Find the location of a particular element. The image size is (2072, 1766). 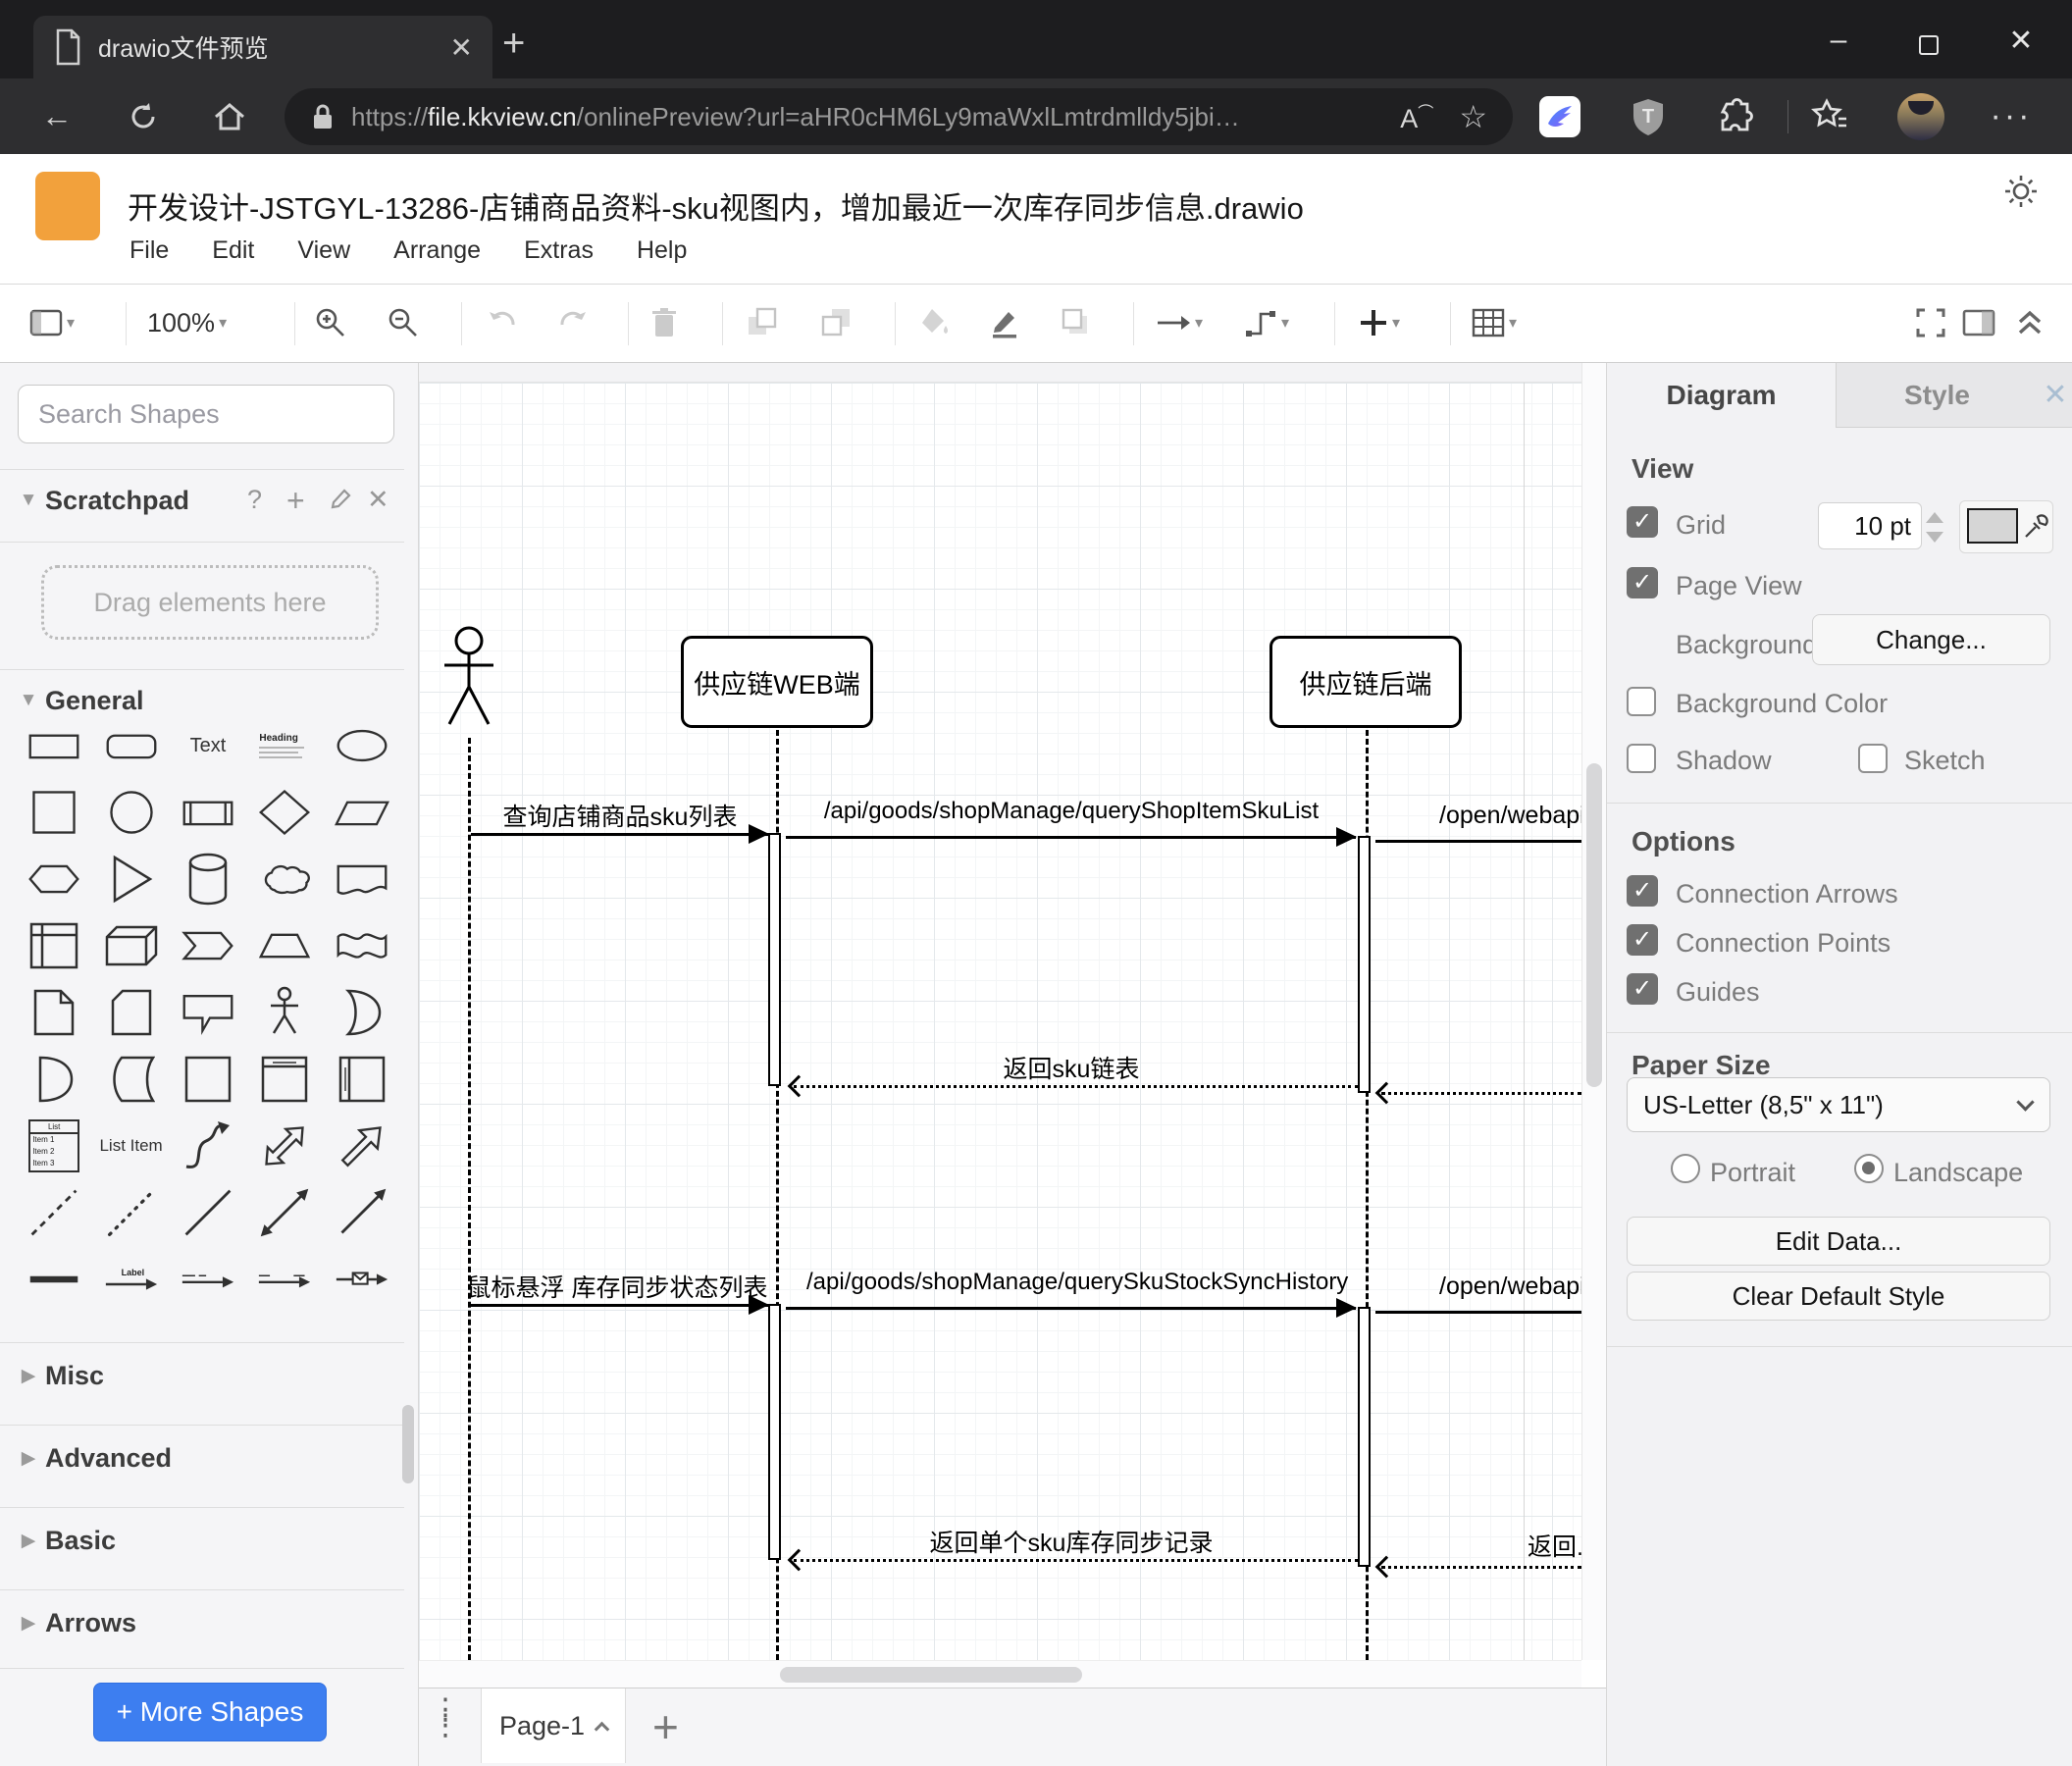

shape-arrow is located at coordinates (362, 1146).